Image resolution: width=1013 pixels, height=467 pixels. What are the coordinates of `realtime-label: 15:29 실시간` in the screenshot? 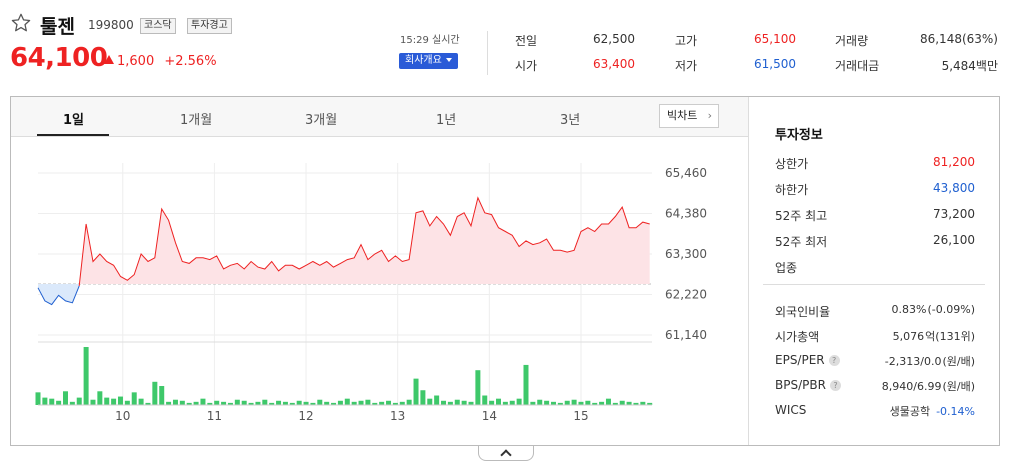 It's located at (430, 40).